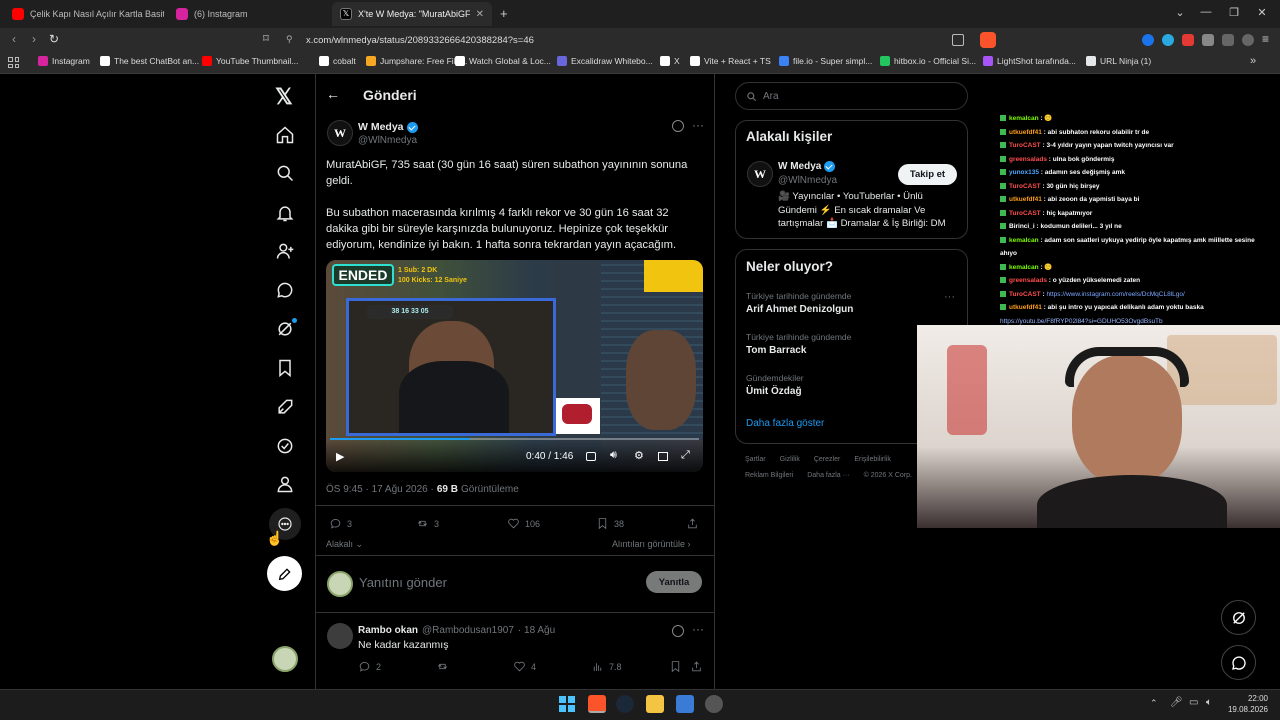 The image size is (1280, 720). Describe the element at coordinates (285, 290) in the screenshot. I see `messages-icon` at that location.